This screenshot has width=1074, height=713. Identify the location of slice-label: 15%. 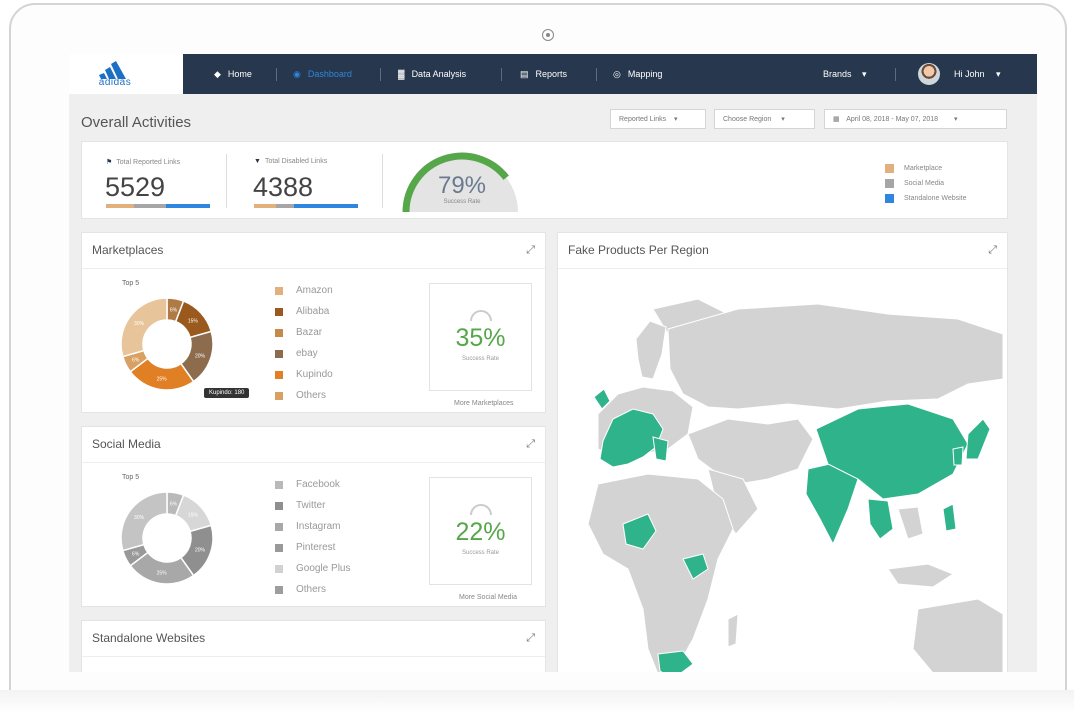
(193, 321).